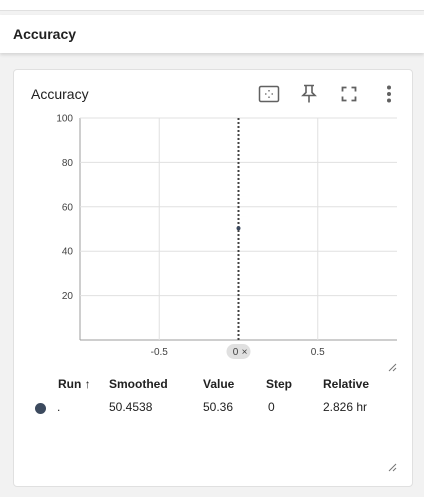  What do you see at coordinates (64, 119) in the screenshot?
I see `y-tick-label: 100` at bounding box center [64, 119].